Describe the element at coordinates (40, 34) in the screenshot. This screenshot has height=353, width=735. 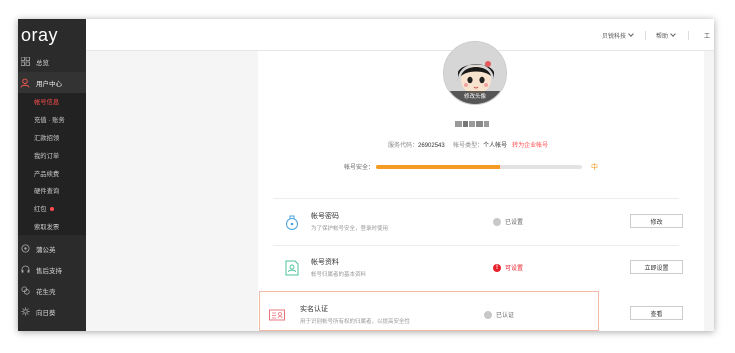
I see `logo-text: oray` at that location.